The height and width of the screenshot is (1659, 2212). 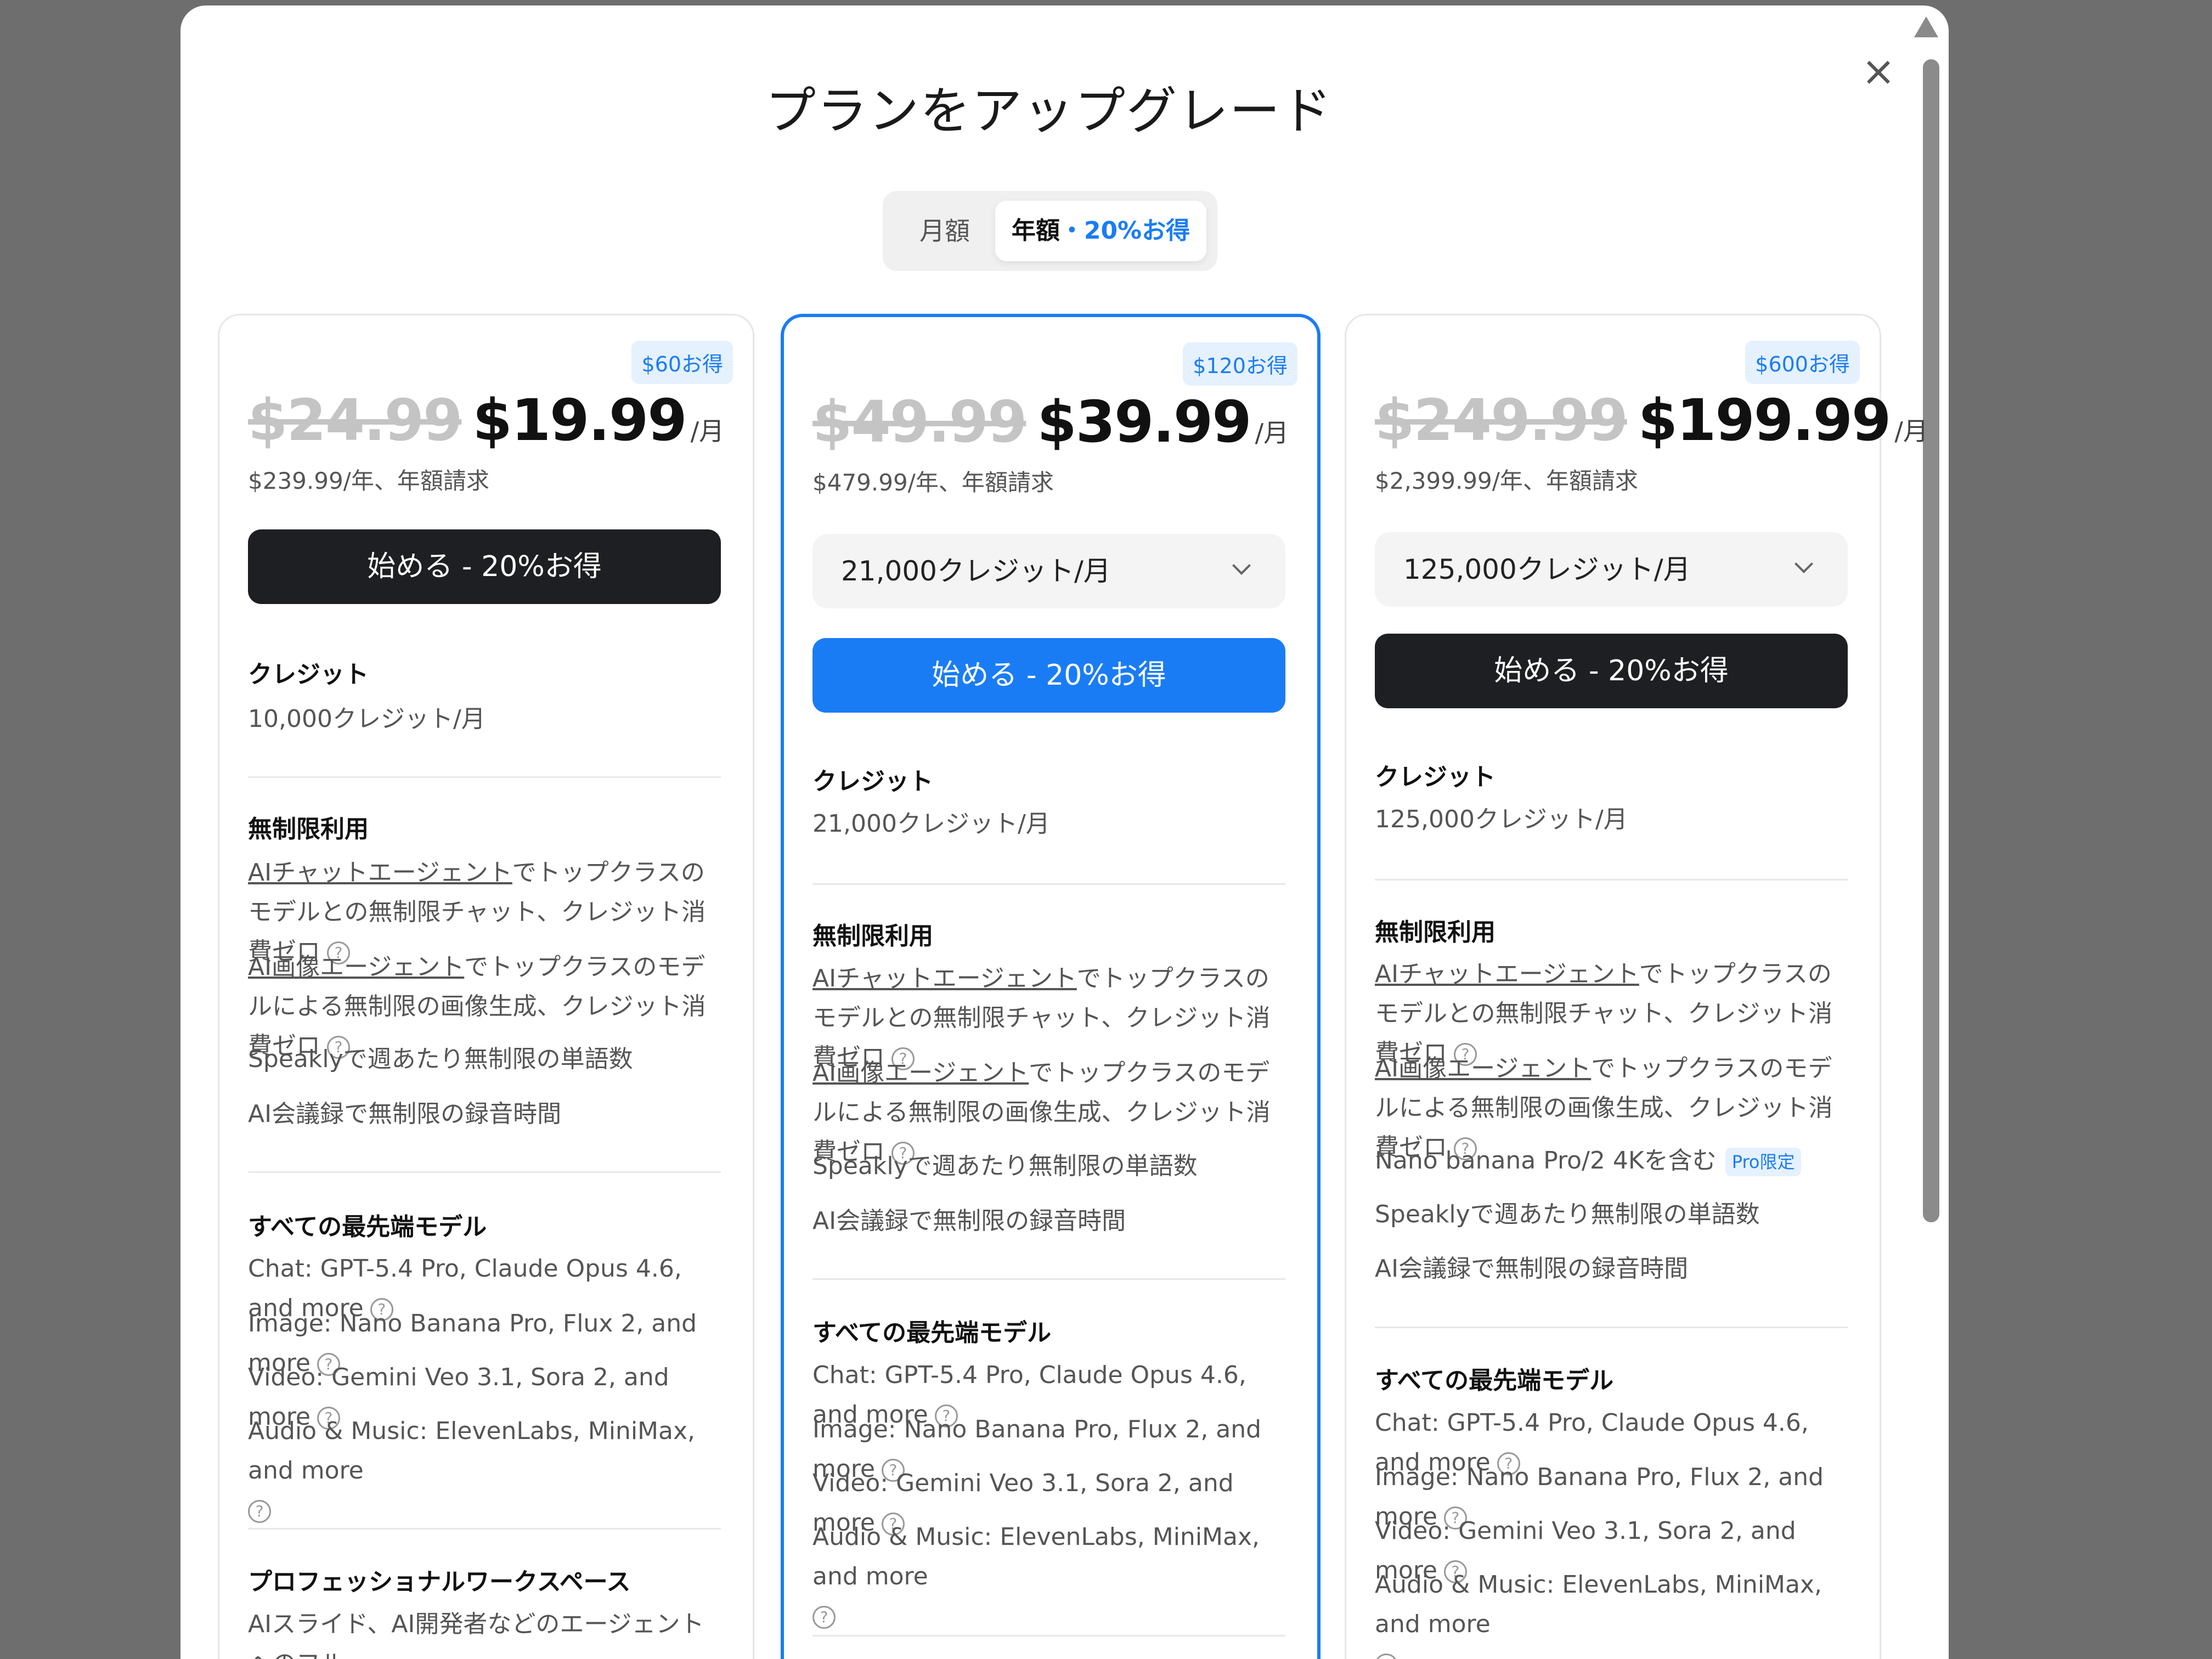 What do you see at coordinates (1802, 362) in the screenshot?
I see `savings-badge: $600お得` at bounding box center [1802, 362].